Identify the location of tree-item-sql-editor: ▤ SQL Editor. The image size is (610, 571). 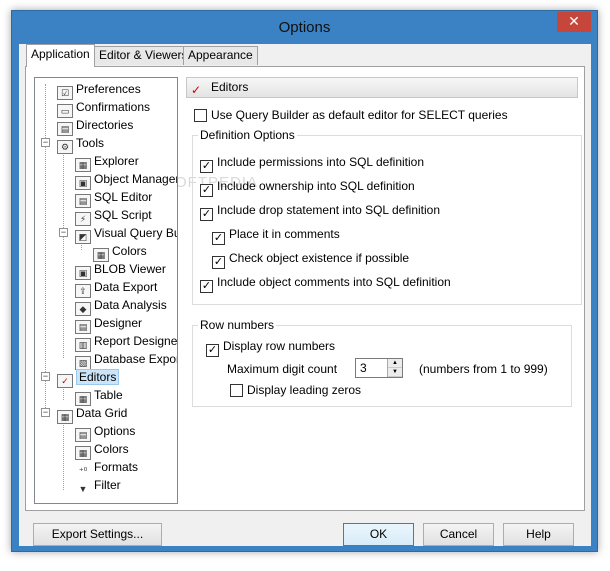
(114, 198).